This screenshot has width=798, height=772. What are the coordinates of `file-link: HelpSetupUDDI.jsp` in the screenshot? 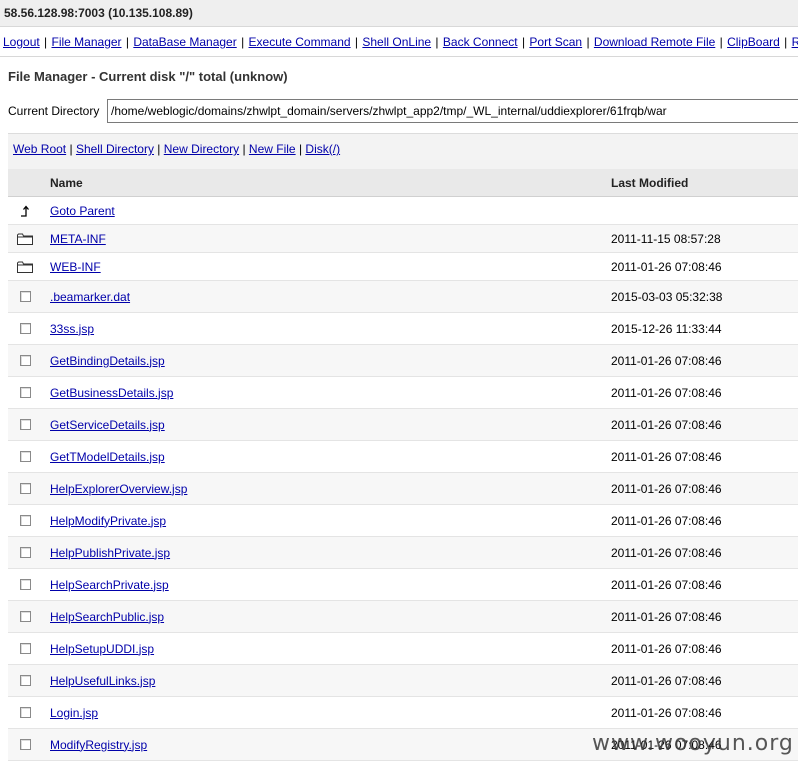 It's located at (102, 649).